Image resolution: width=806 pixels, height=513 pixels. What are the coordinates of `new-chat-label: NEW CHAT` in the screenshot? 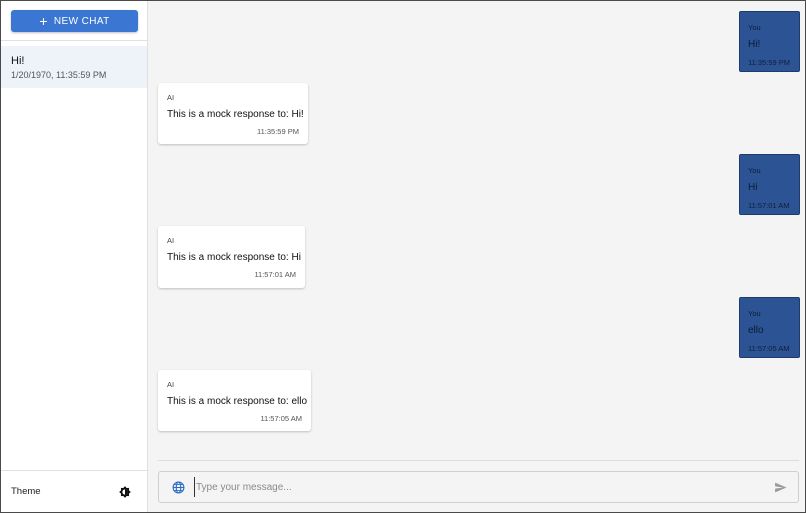 It's located at (81, 21).